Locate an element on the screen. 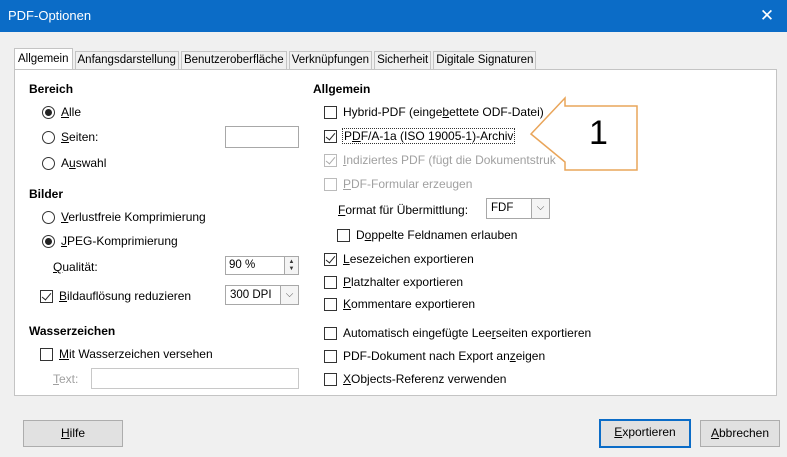  tab-digitale-signaturen: Digitale Signaturen is located at coordinates (485, 60).